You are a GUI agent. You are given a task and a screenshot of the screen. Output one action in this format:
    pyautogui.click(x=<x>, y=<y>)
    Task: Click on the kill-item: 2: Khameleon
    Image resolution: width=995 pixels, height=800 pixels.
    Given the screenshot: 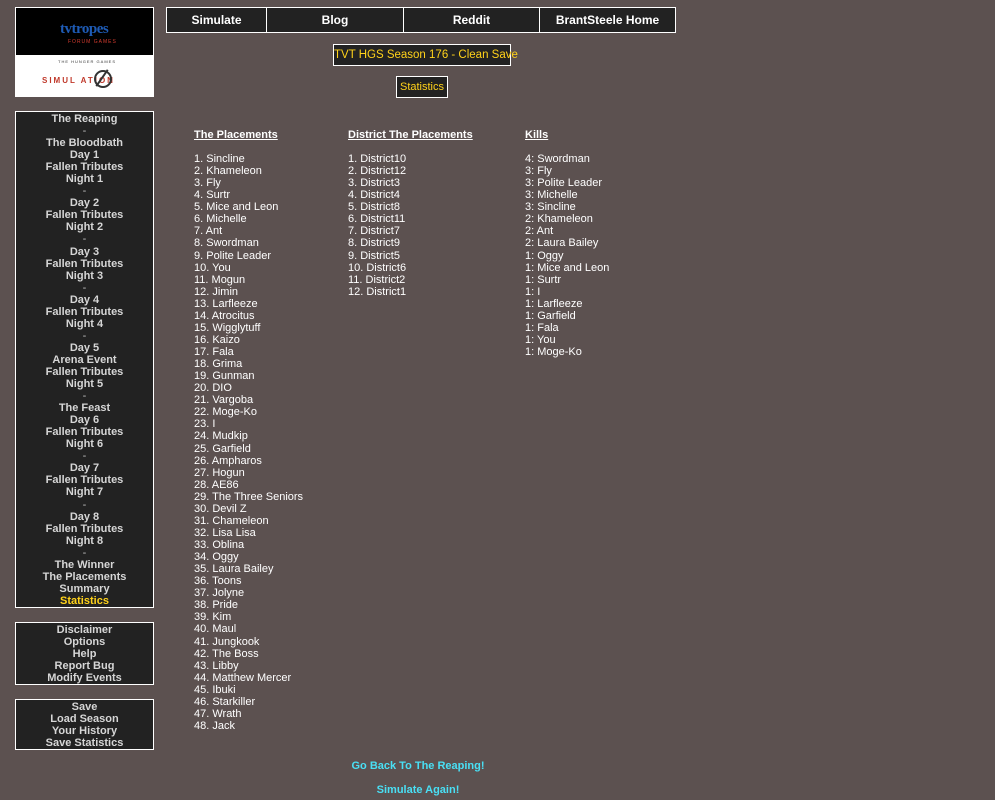 What is the action you would take?
    pyautogui.click(x=559, y=219)
    